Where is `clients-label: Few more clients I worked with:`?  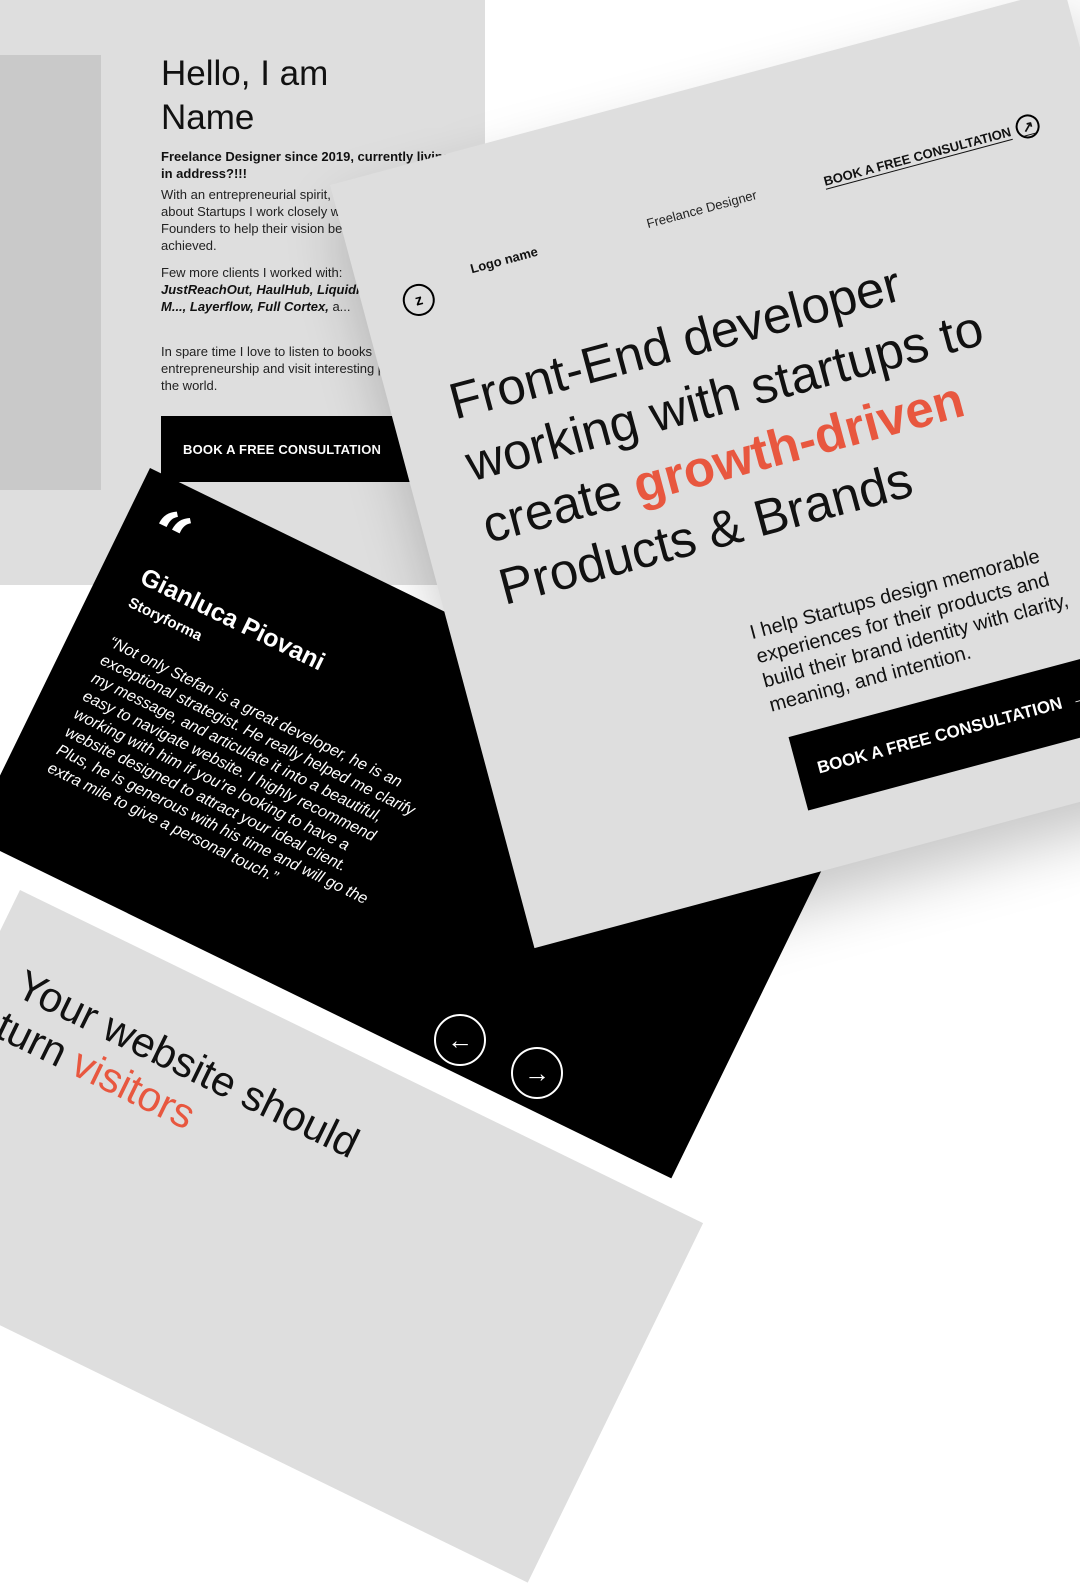
clients-label: Few more clients I worked with: is located at coordinates (252, 272).